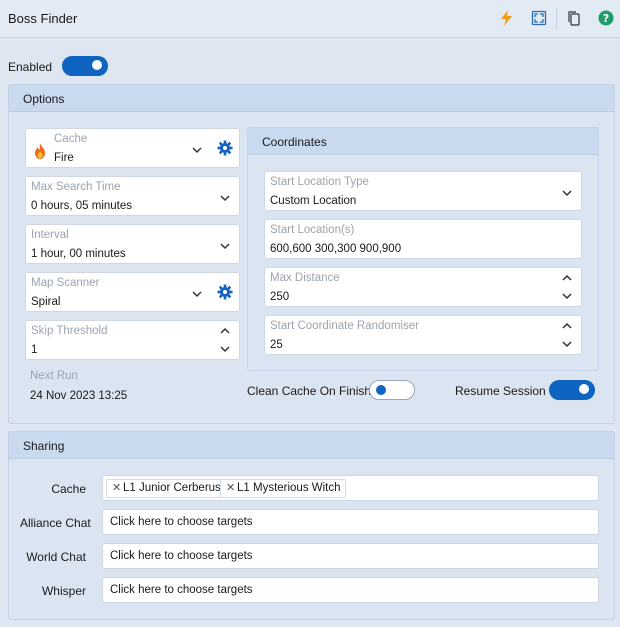  What do you see at coordinates (40, 151) in the screenshot?
I see `fire-icon` at bounding box center [40, 151].